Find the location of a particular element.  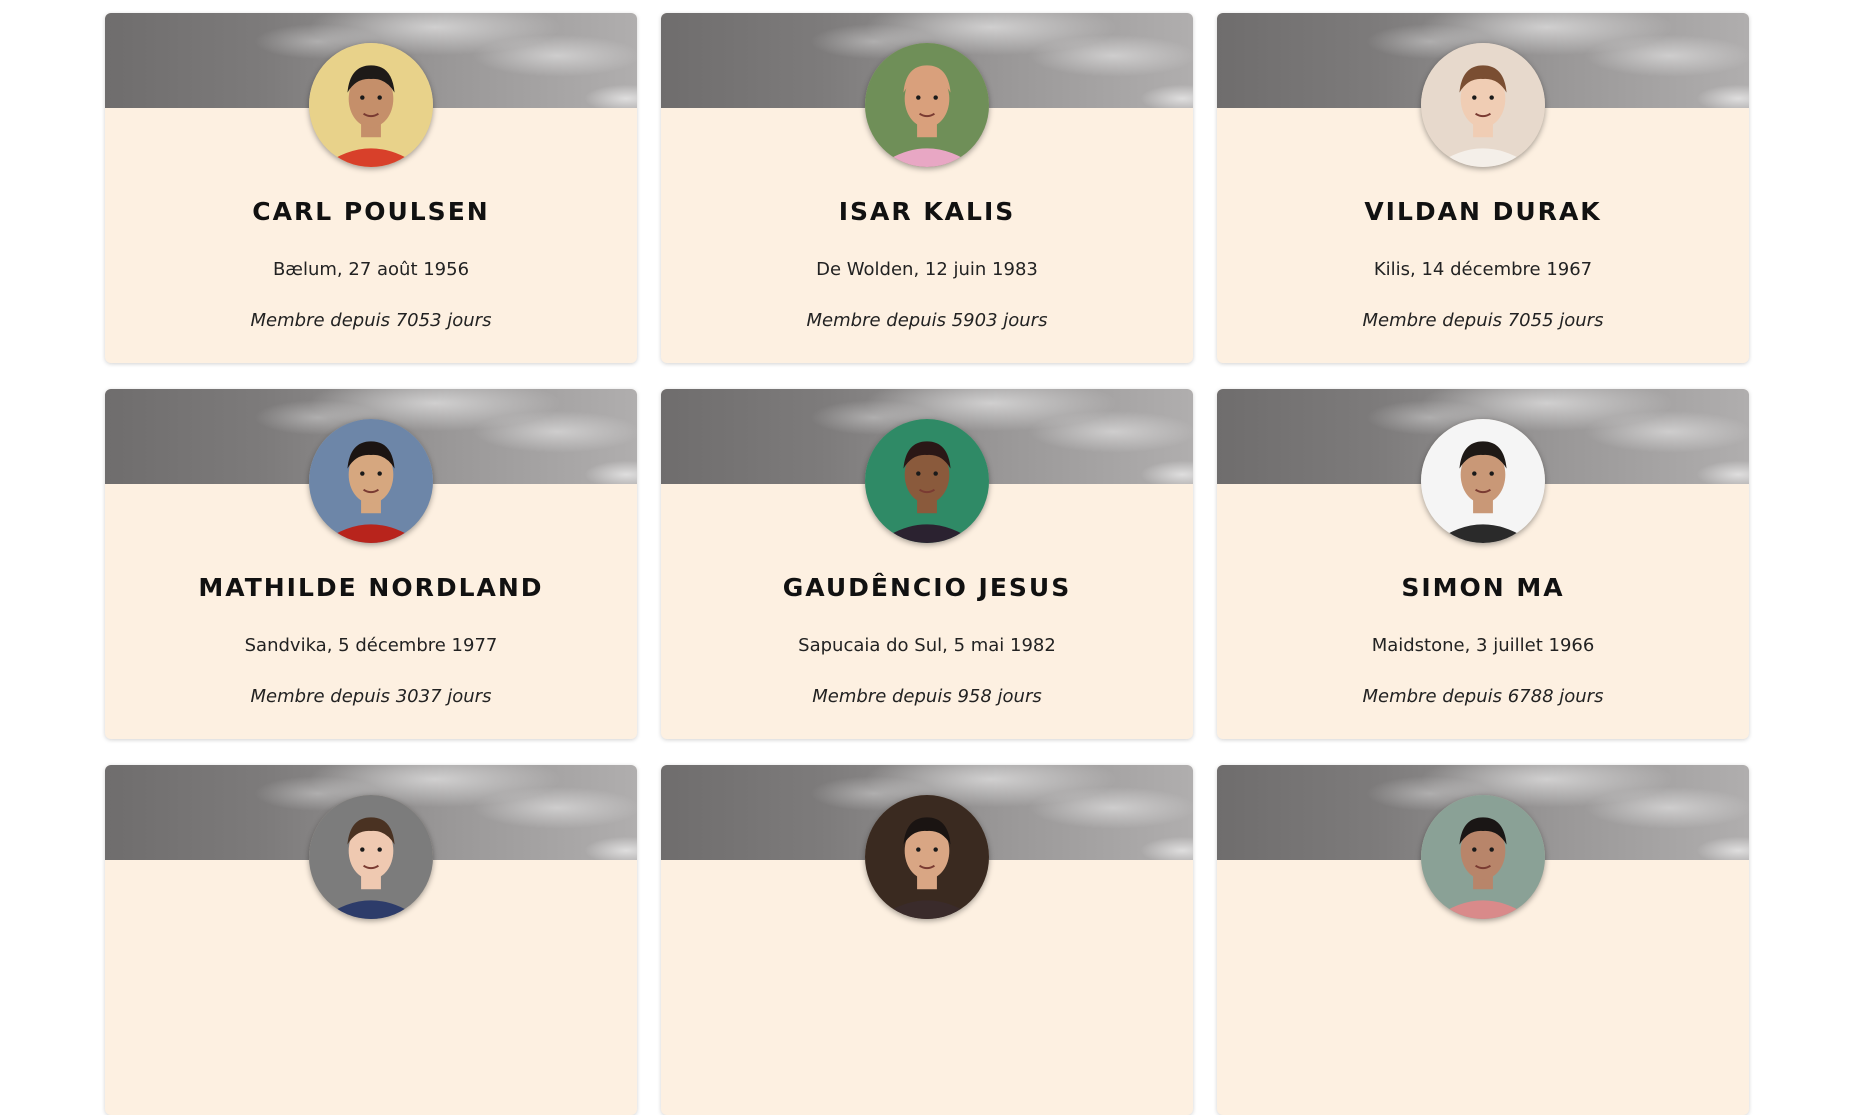

member-name: CARL POULSEN is located at coordinates (371, 211).